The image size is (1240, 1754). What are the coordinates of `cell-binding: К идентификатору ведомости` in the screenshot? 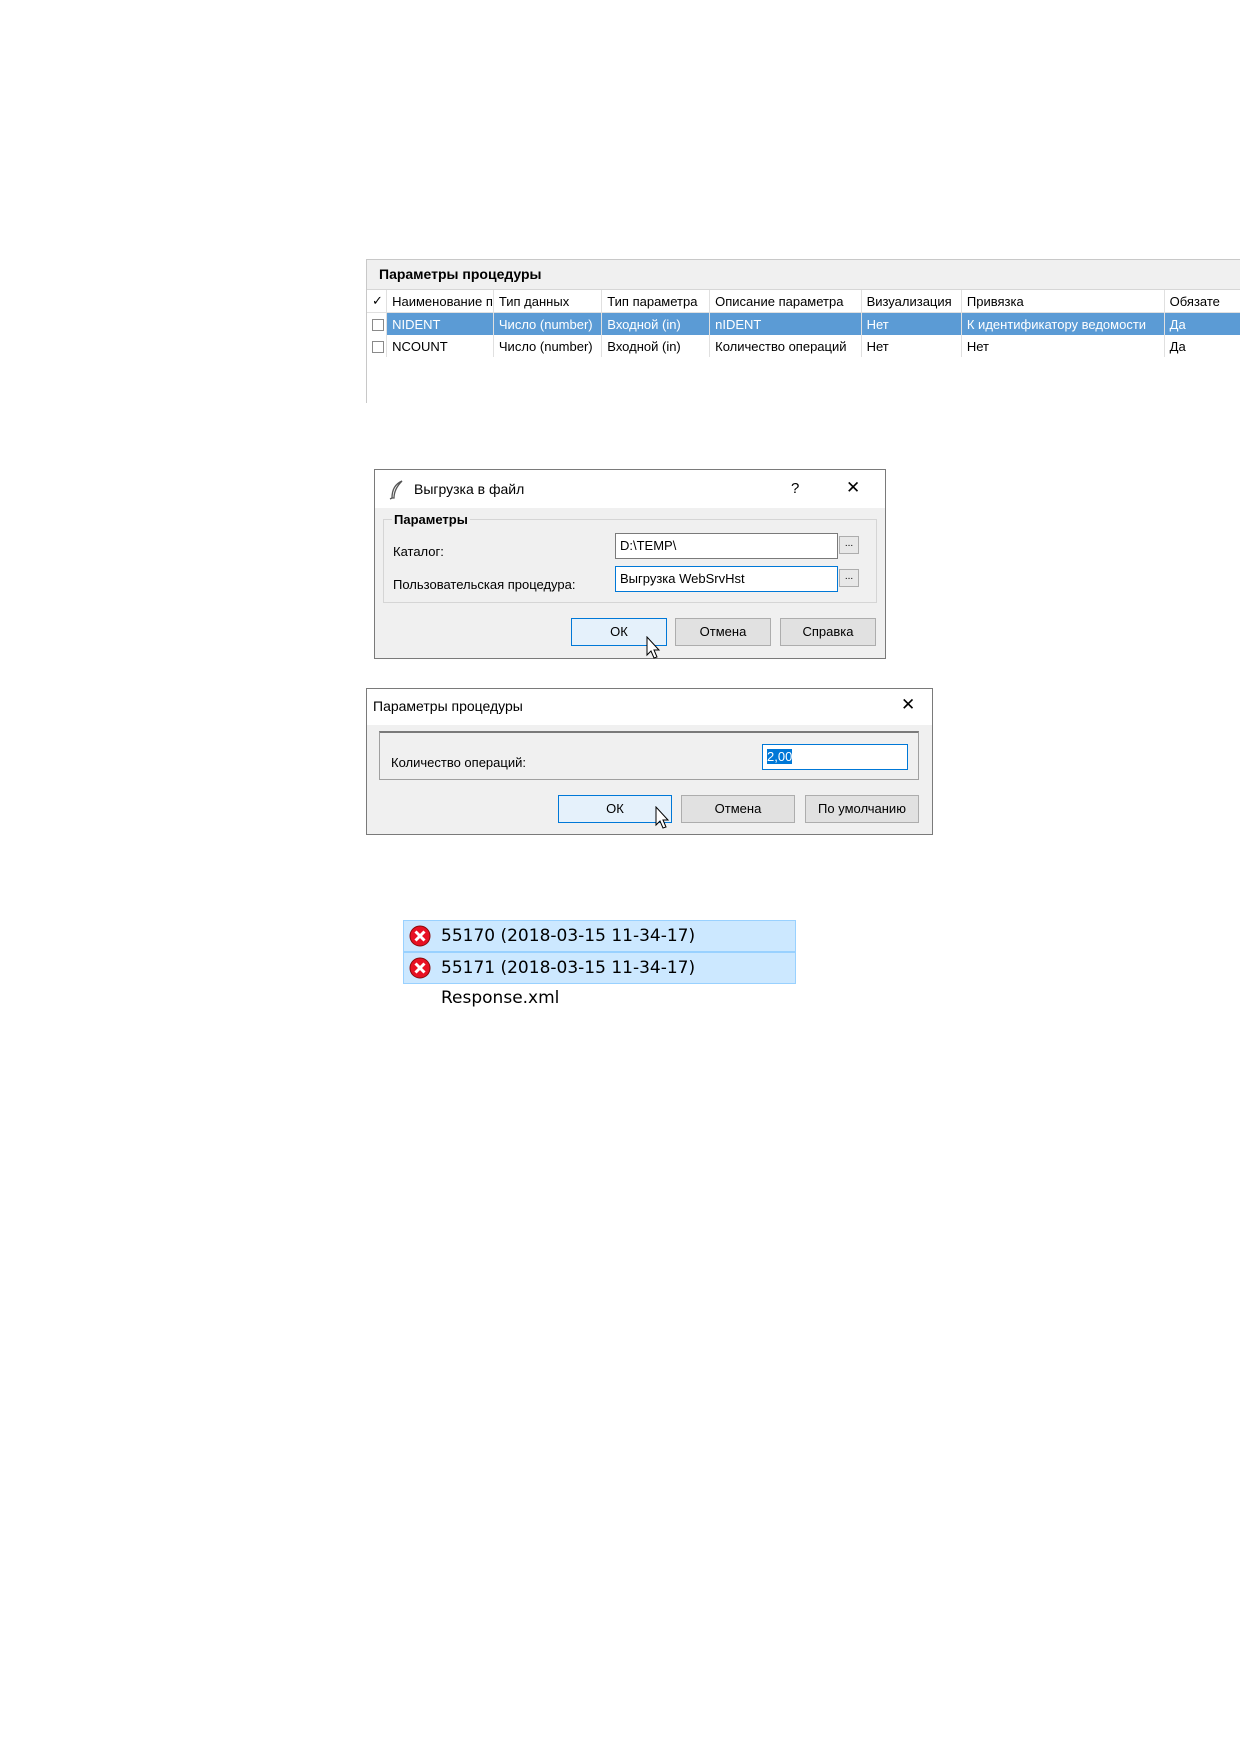 It's located at (1063, 323).